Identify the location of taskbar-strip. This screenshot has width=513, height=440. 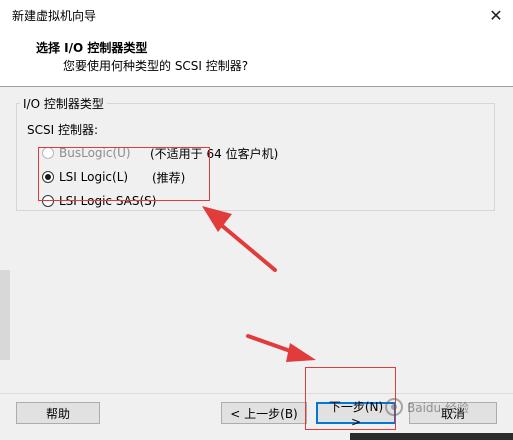
(431, 436).